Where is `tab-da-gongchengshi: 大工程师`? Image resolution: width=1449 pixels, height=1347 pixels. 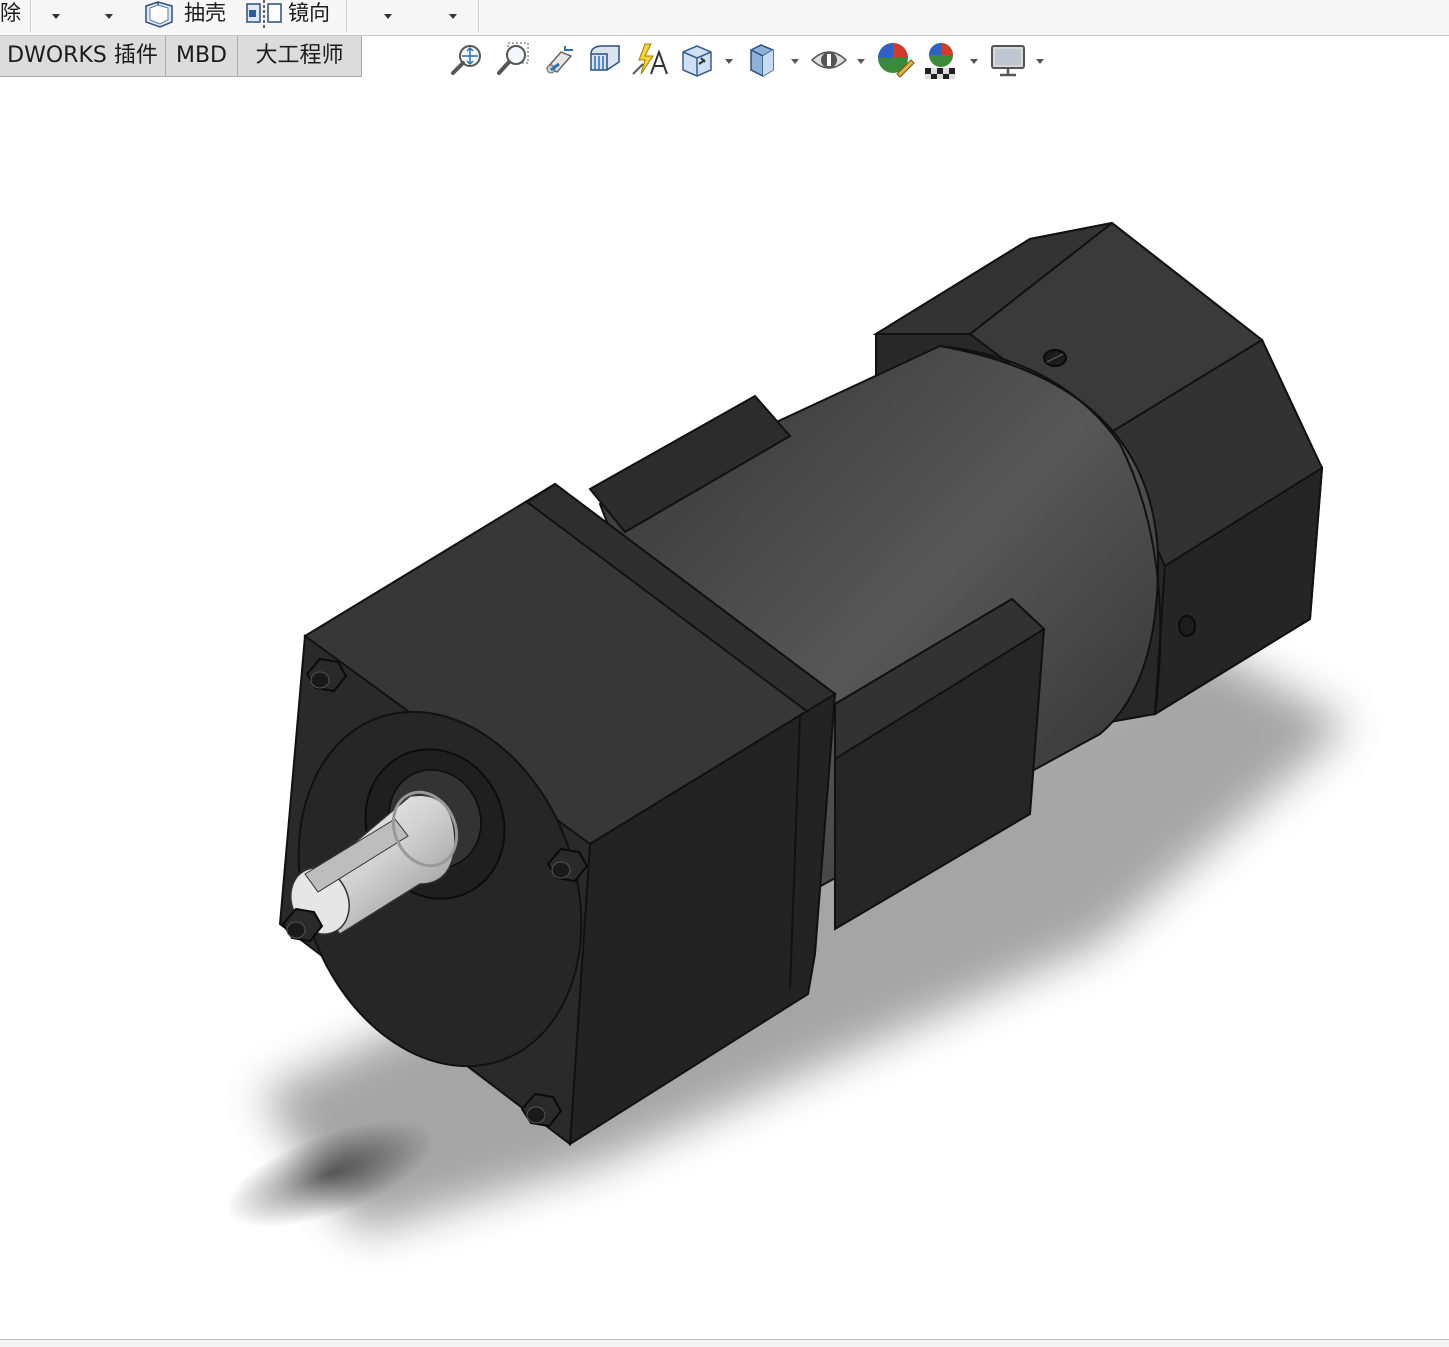 tab-da-gongchengshi: 大工程师 is located at coordinates (299, 56).